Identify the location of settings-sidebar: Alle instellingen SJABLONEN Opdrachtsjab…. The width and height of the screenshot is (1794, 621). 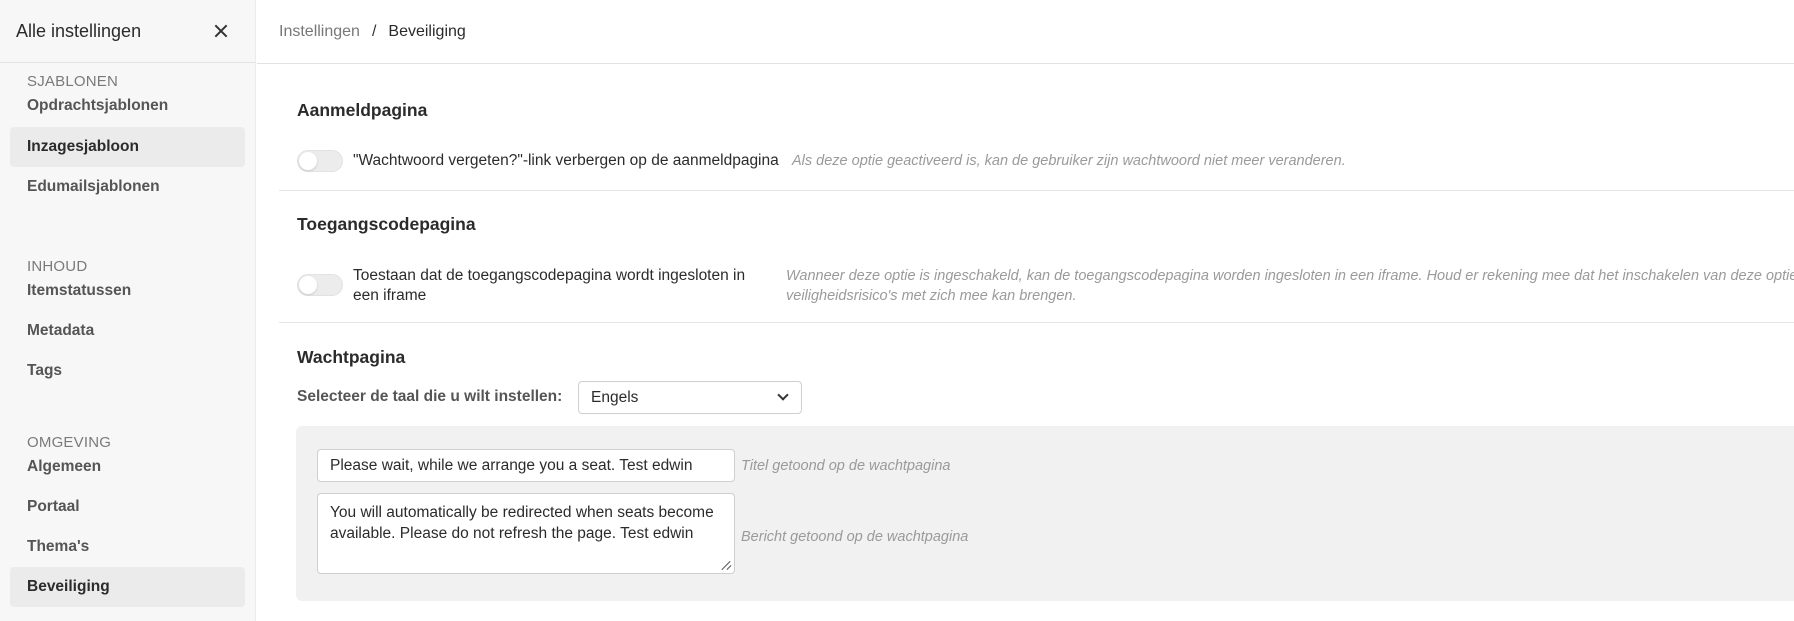
(128, 310).